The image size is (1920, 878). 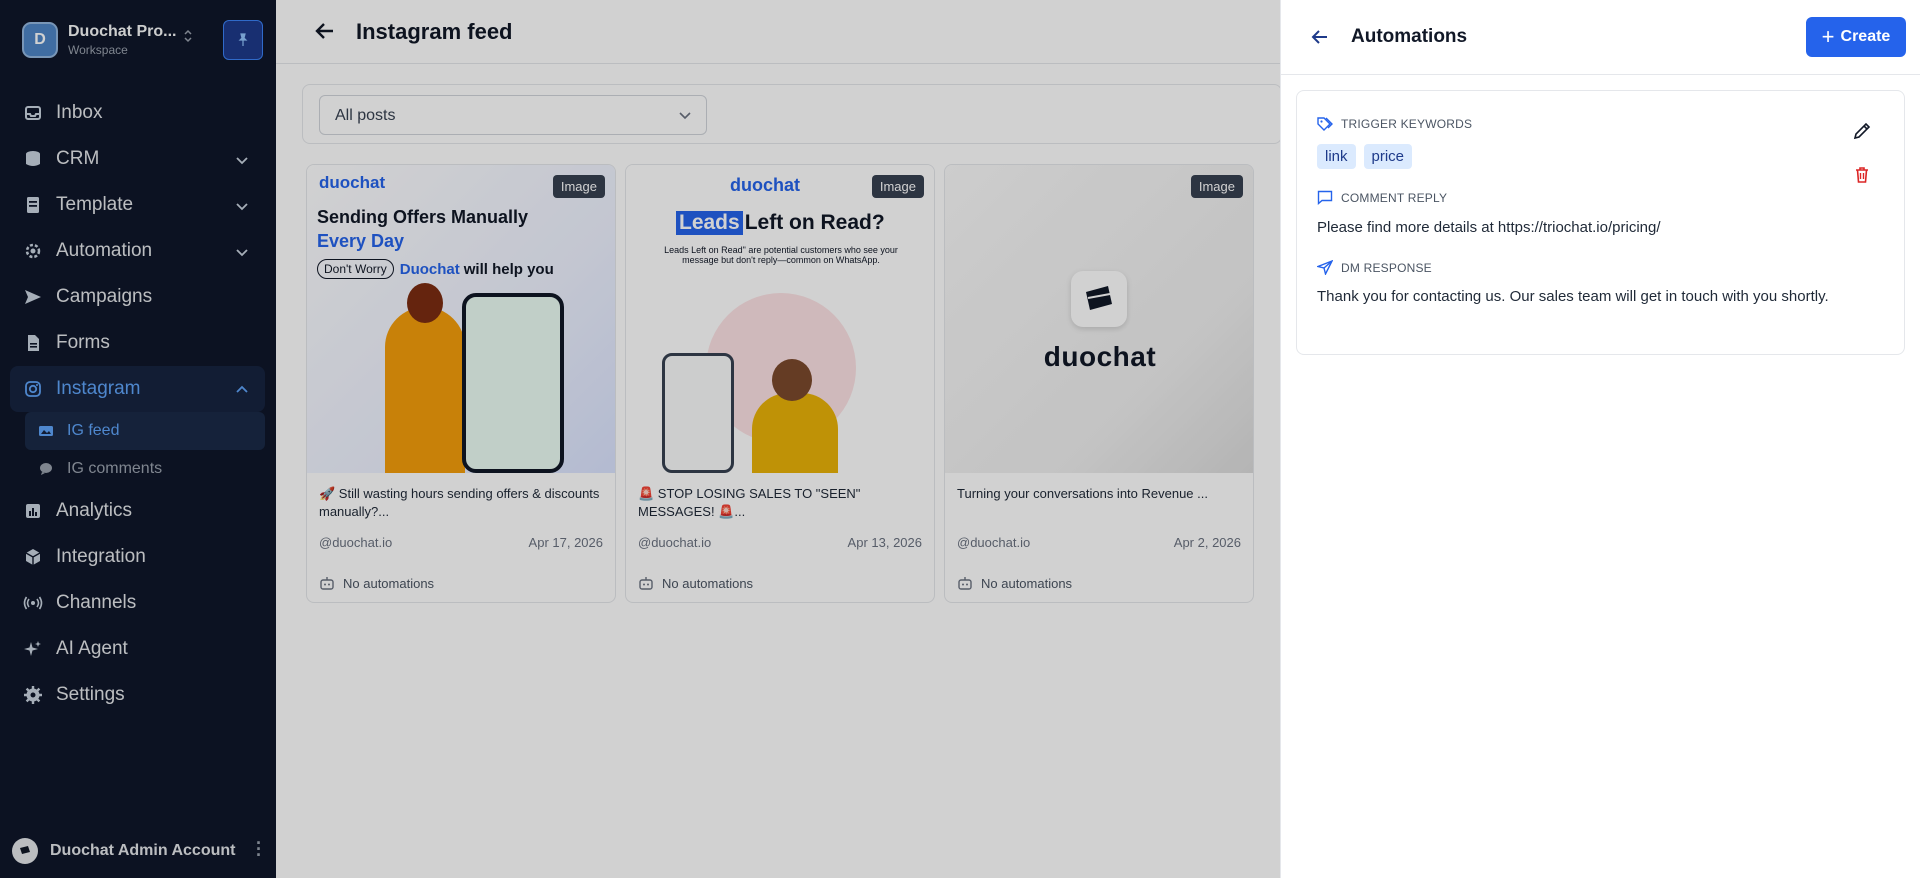 What do you see at coordinates (1320, 39) in the screenshot?
I see `back-arrow-icon` at bounding box center [1320, 39].